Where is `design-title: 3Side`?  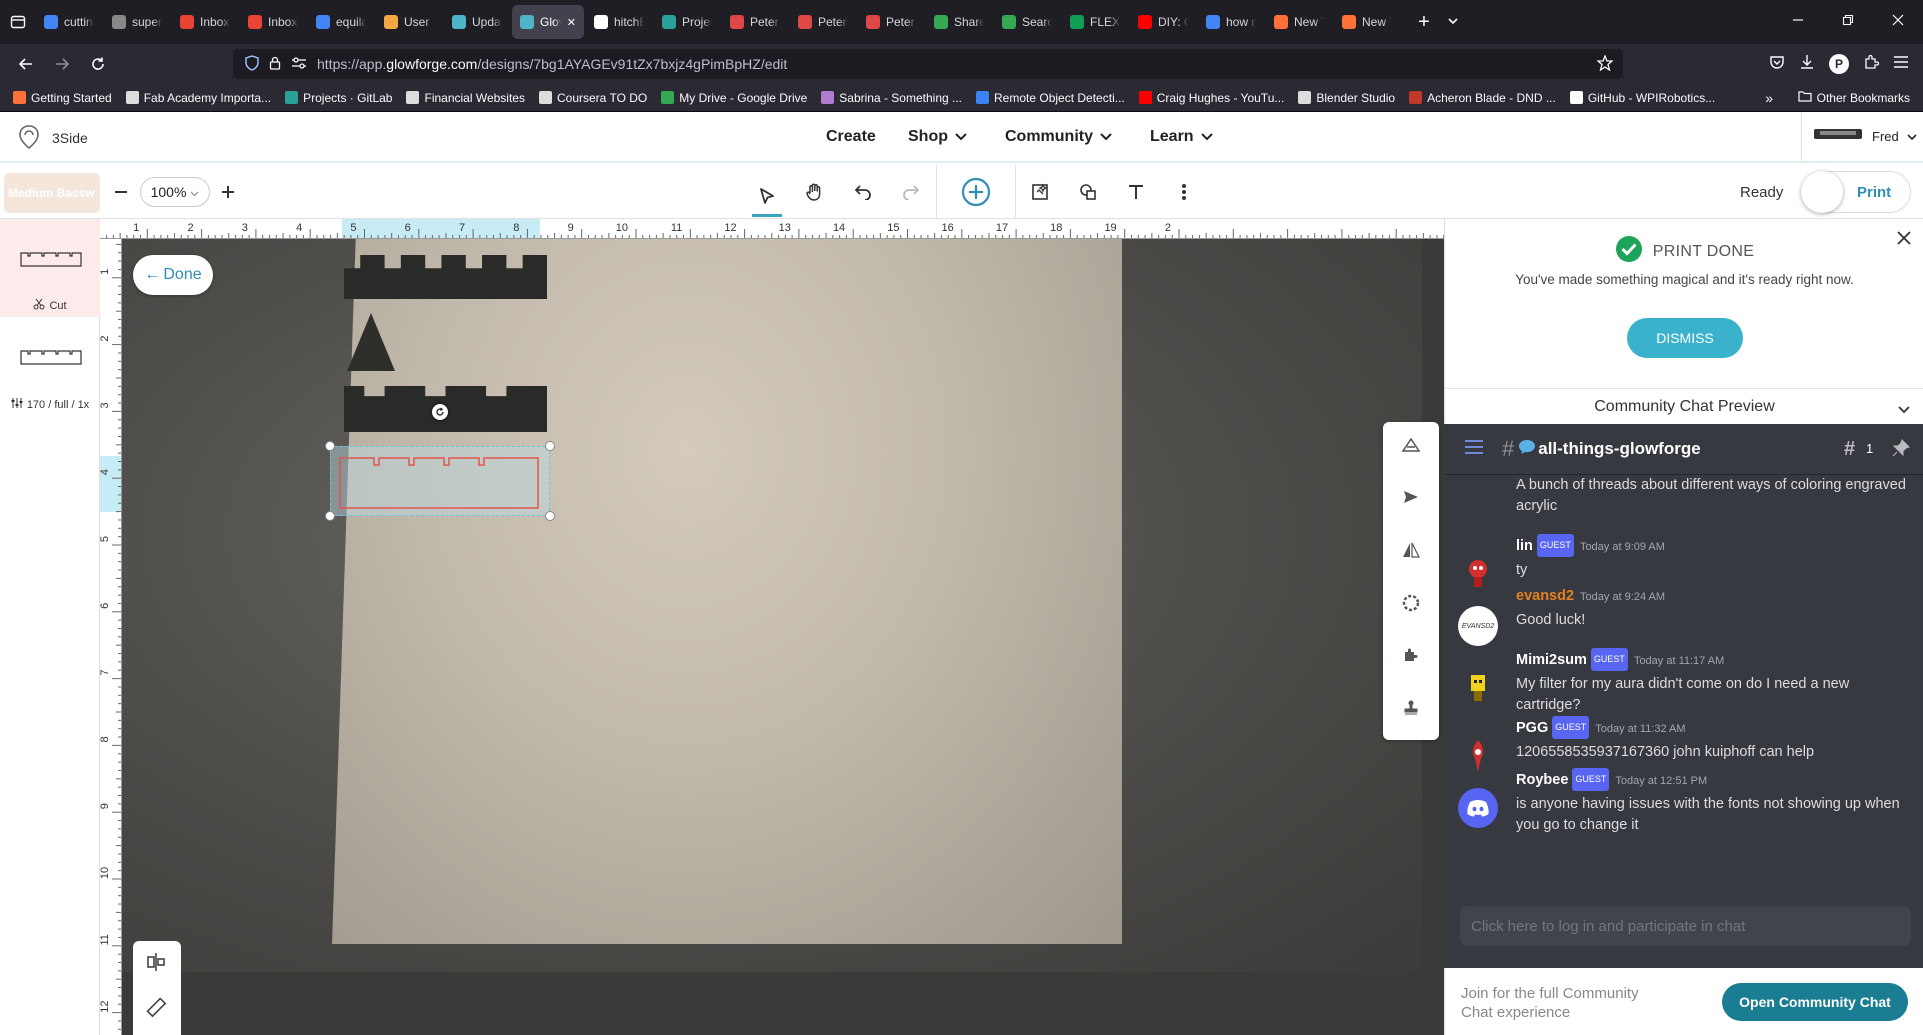 design-title: 3Side is located at coordinates (70, 138).